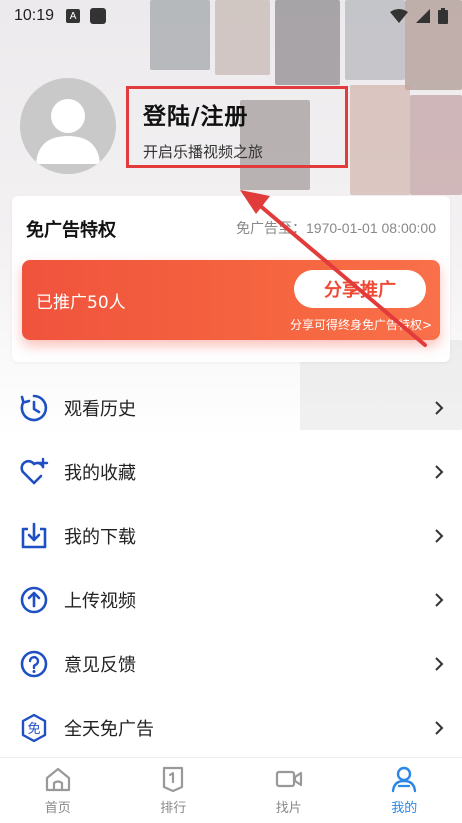 The image size is (462, 823). I want to click on video-camera-icon, so click(288, 779).